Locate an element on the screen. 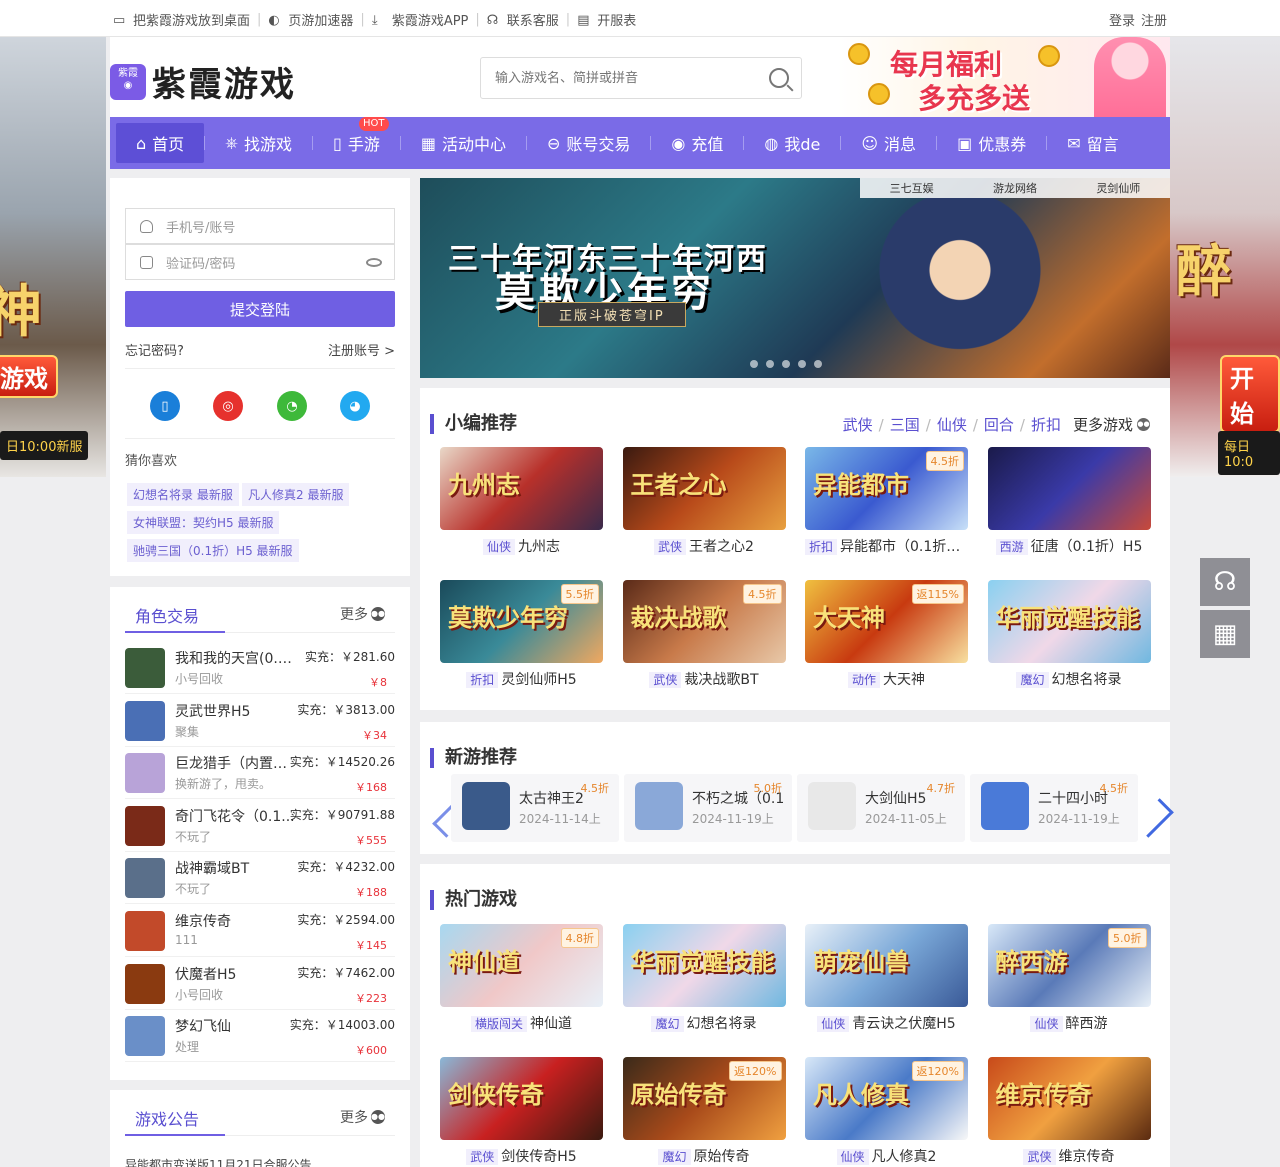  game-cover: 大天神 返115% is located at coordinates (886, 621).